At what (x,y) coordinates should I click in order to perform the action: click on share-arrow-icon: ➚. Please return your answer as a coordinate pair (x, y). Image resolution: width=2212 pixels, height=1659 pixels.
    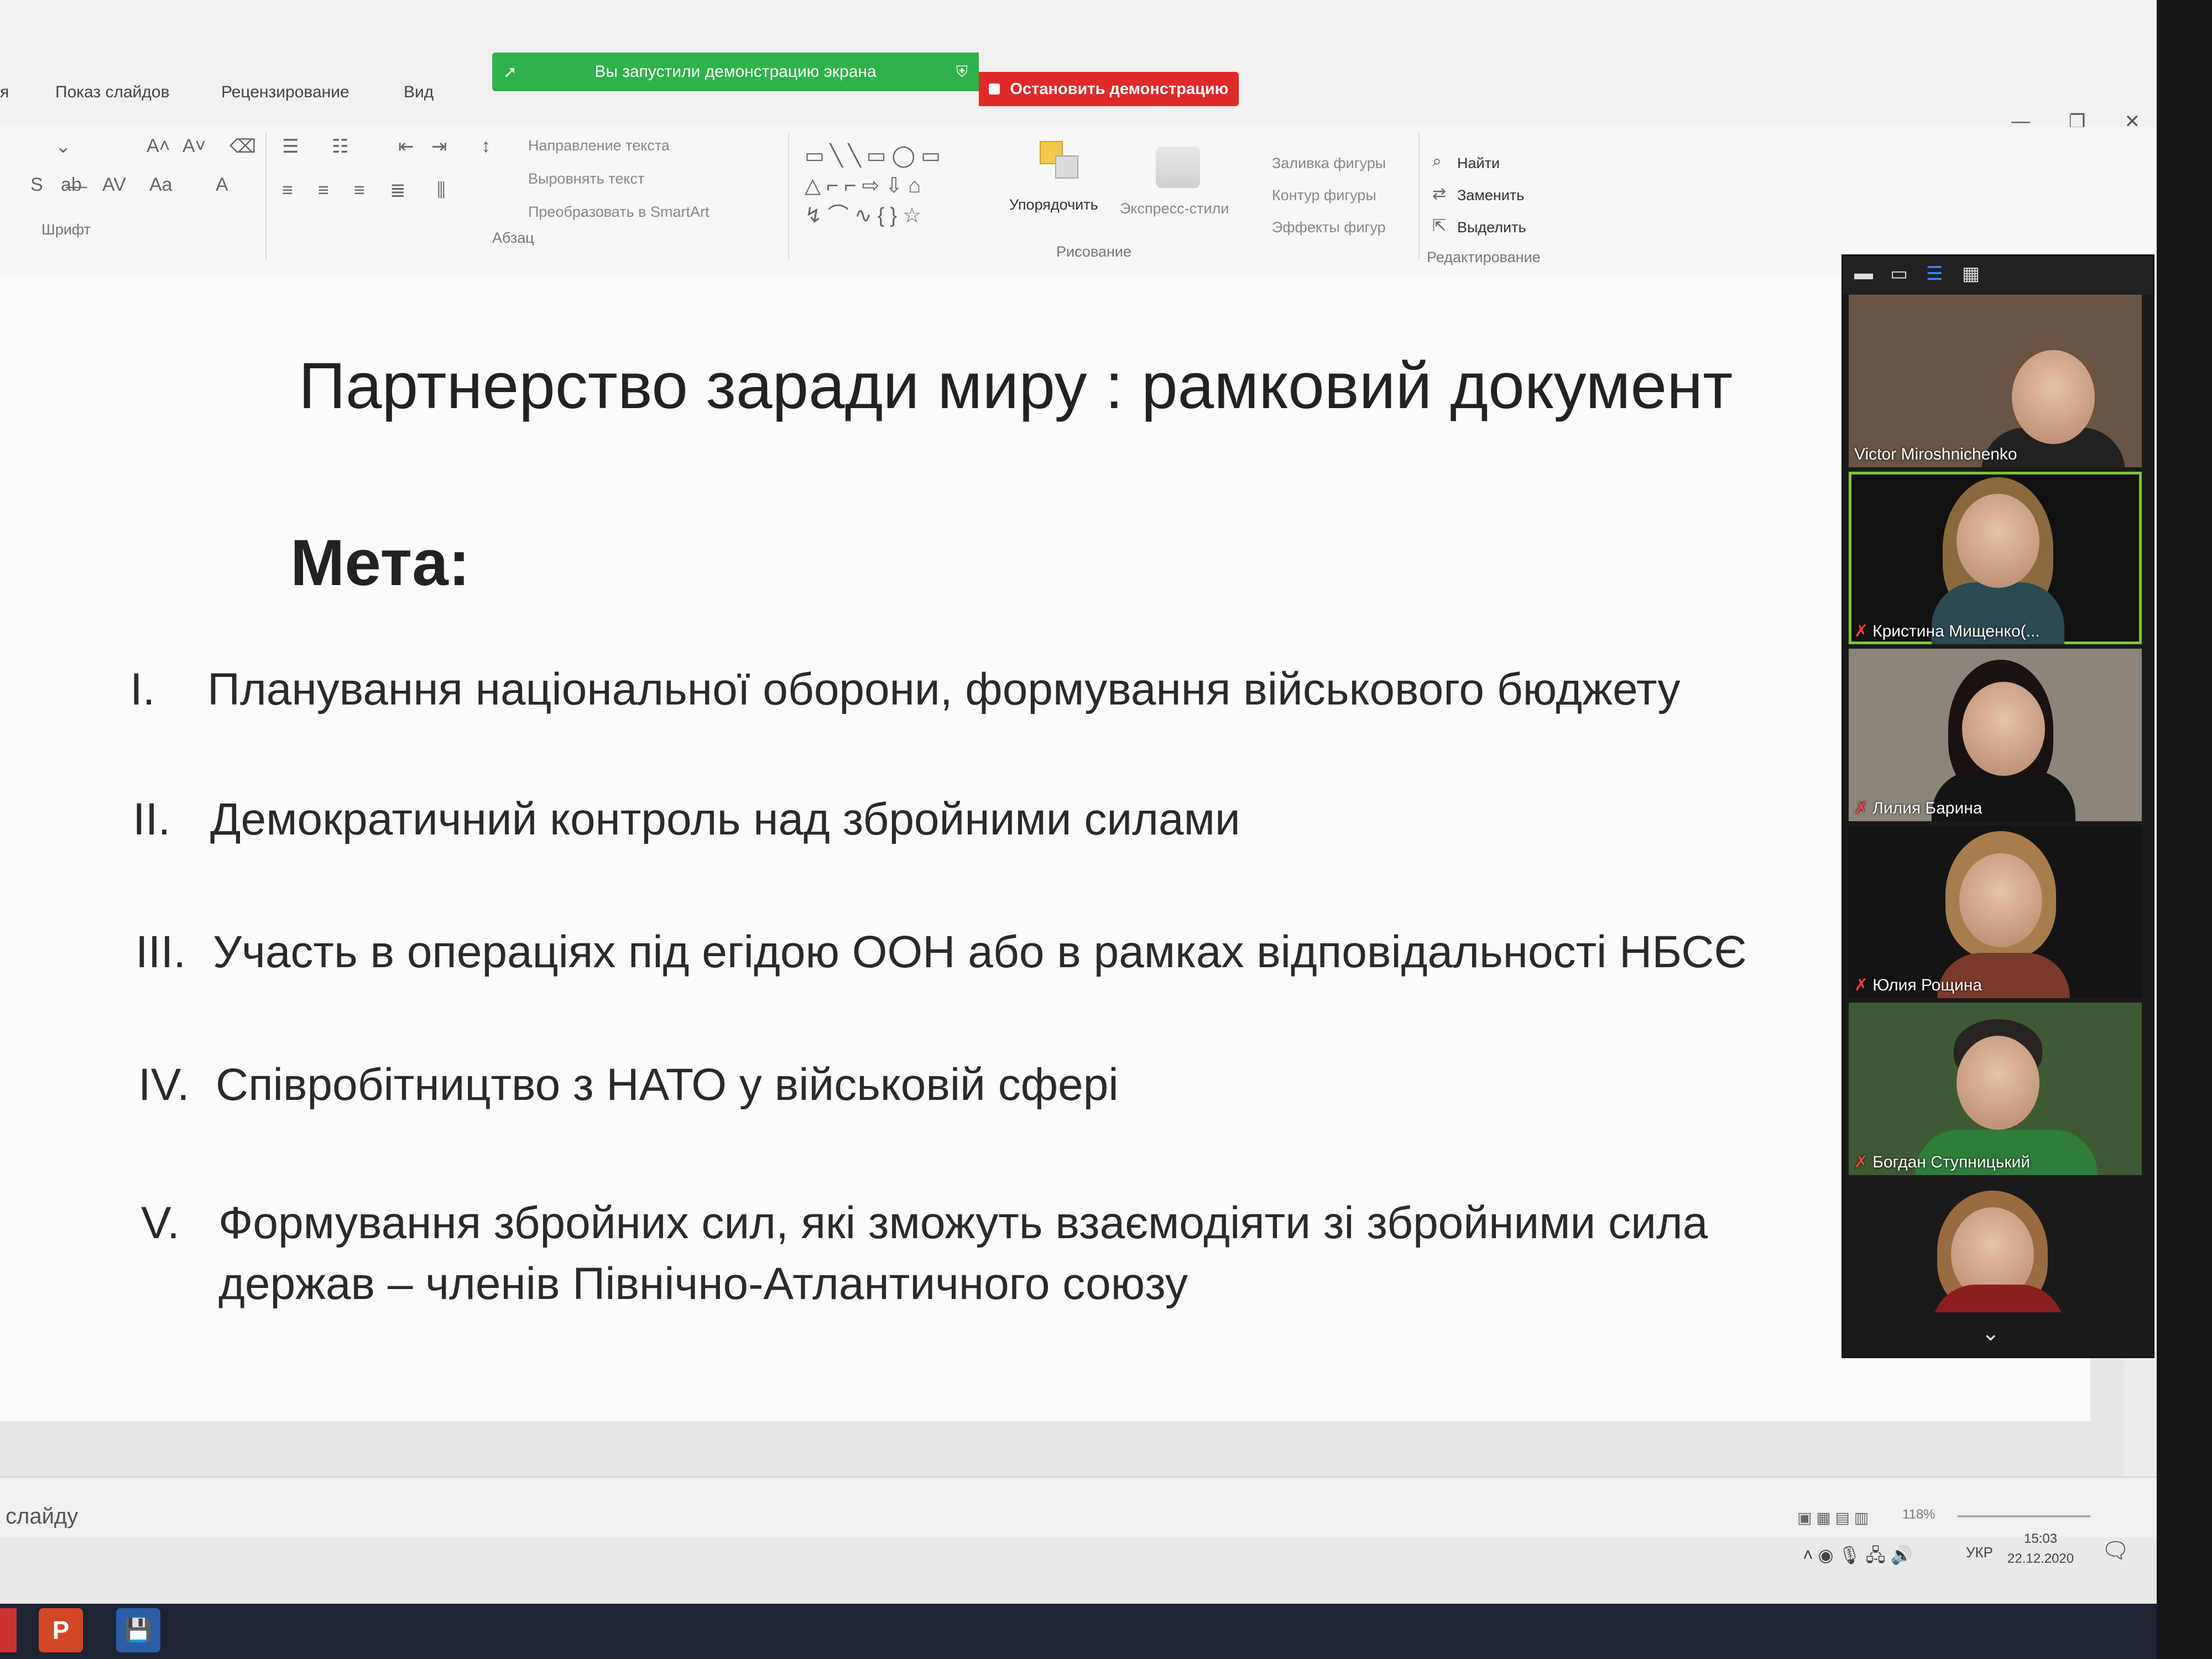
    Looking at the image, I should click on (511, 72).